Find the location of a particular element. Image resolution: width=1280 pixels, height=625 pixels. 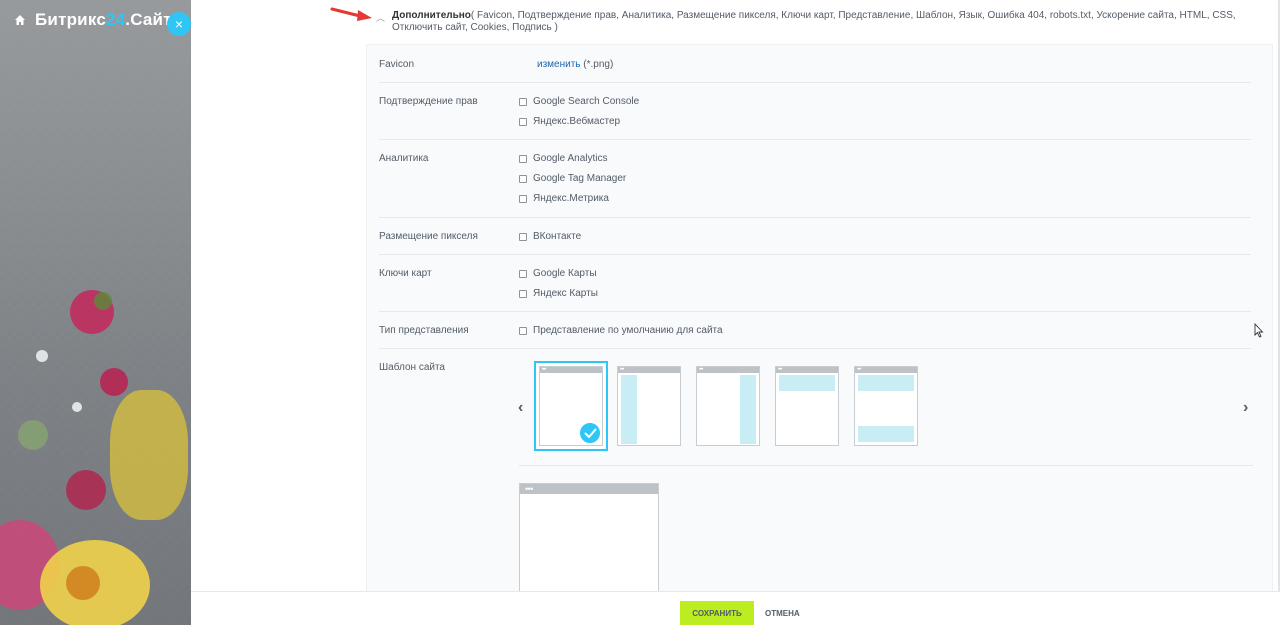

favicon-change: изменить (*.png) is located at coordinates (575, 64).